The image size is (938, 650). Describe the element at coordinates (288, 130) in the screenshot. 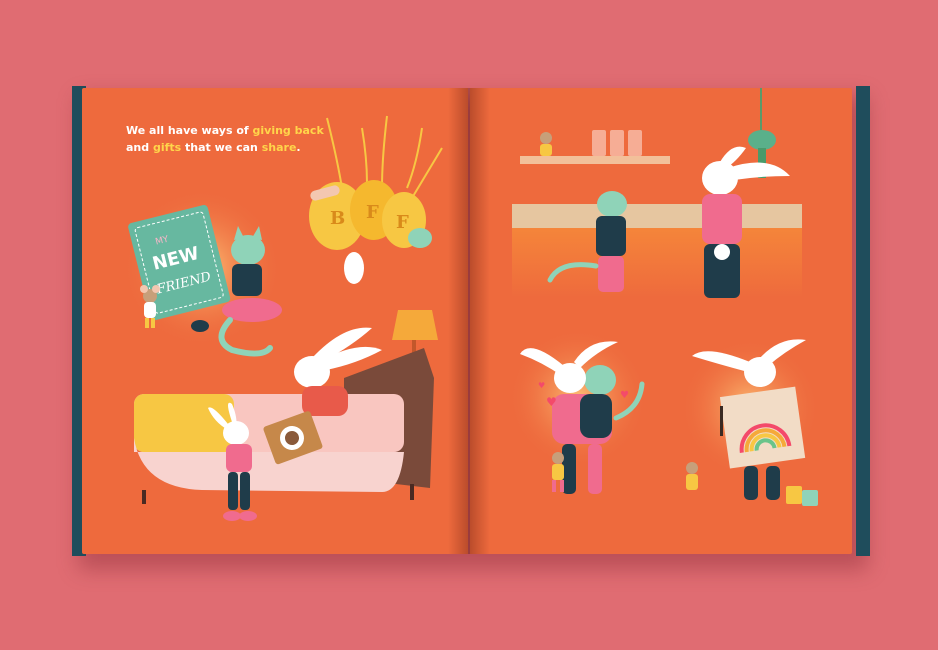

I see `caption-highlight-giving-back: giving back` at that location.